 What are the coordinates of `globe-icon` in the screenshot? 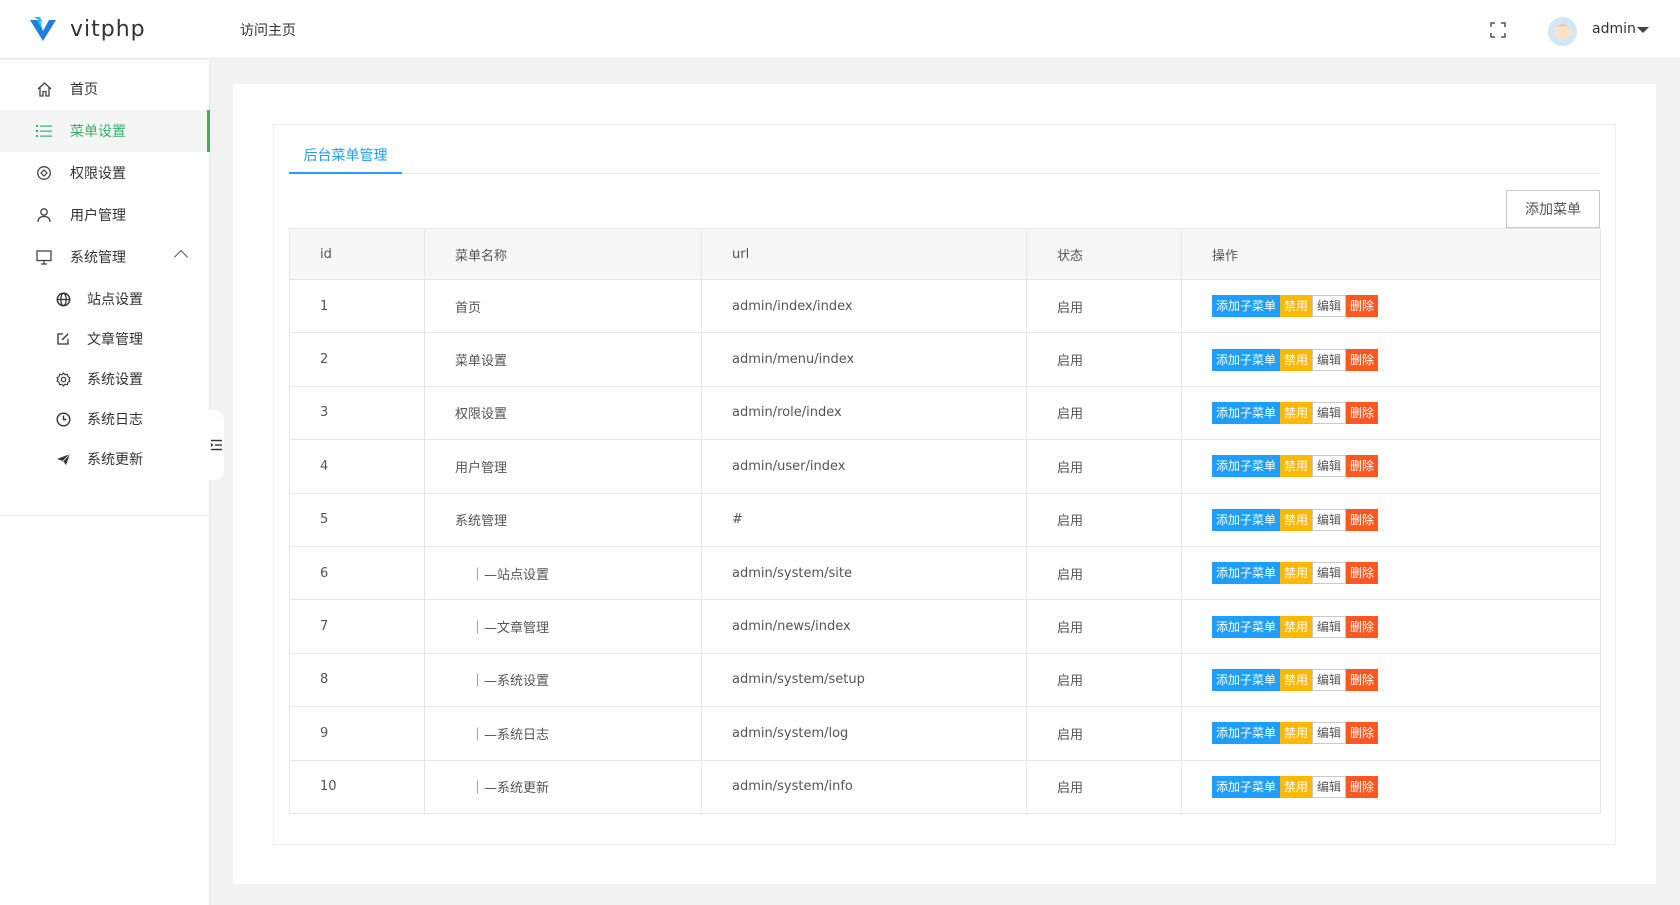 It's located at (63, 299).